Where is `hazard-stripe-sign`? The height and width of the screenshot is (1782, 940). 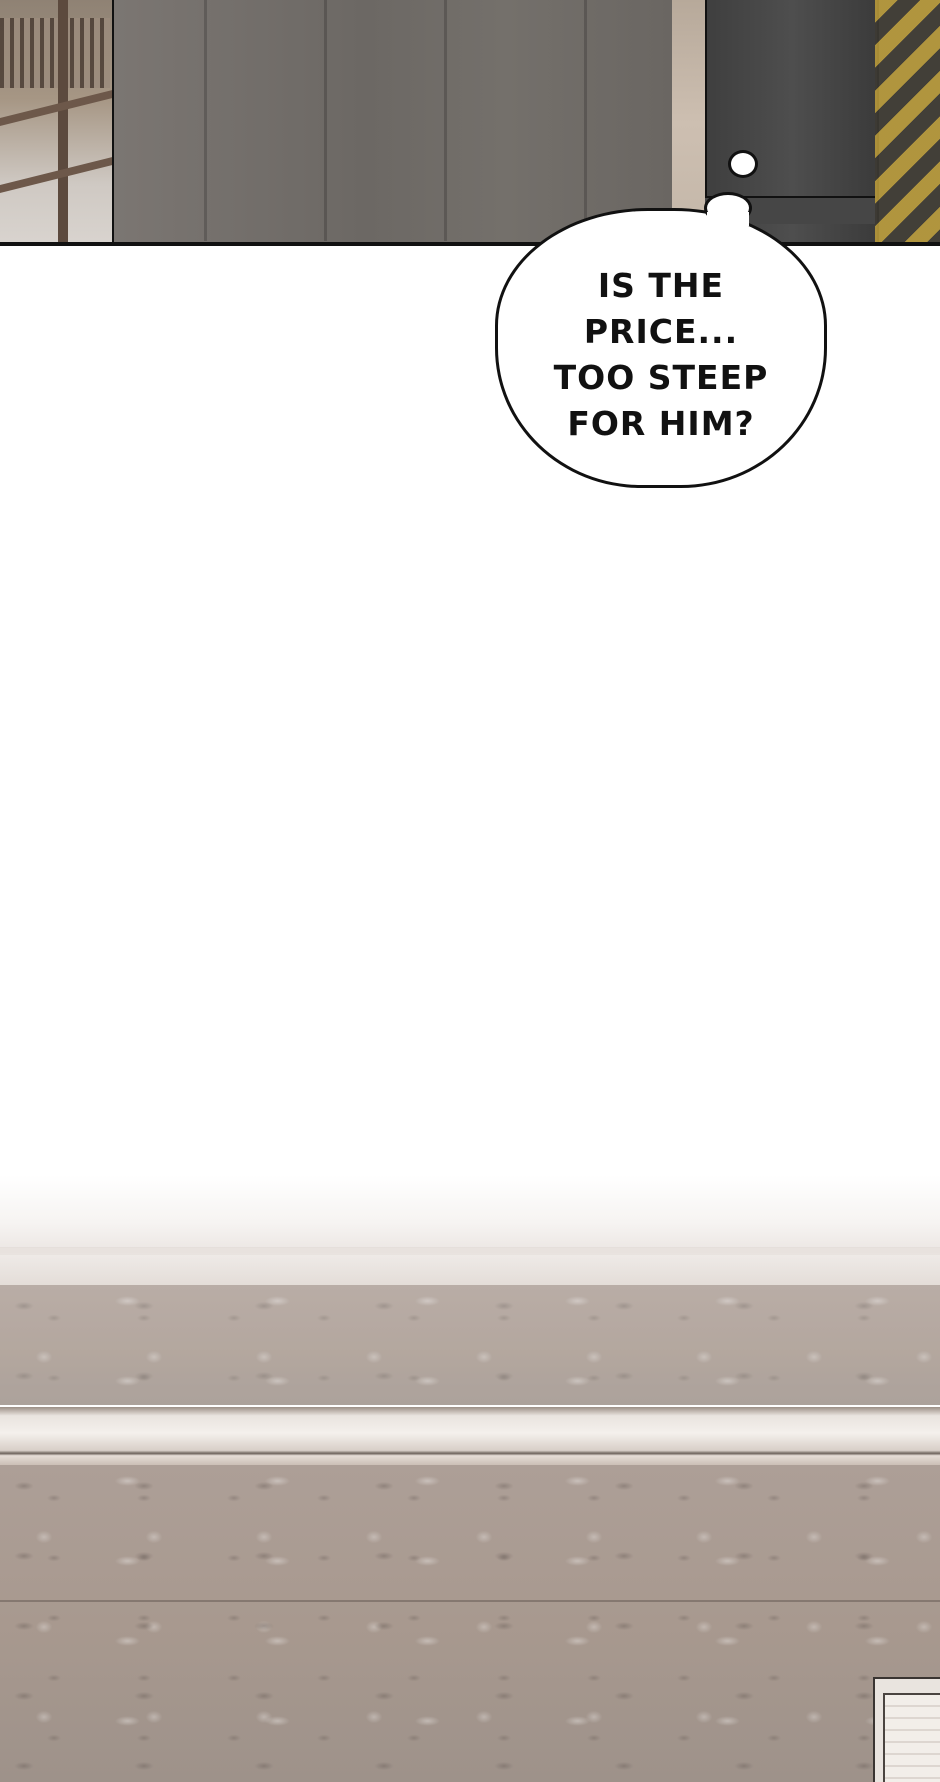 hazard-stripe-sign is located at coordinates (907, 121).